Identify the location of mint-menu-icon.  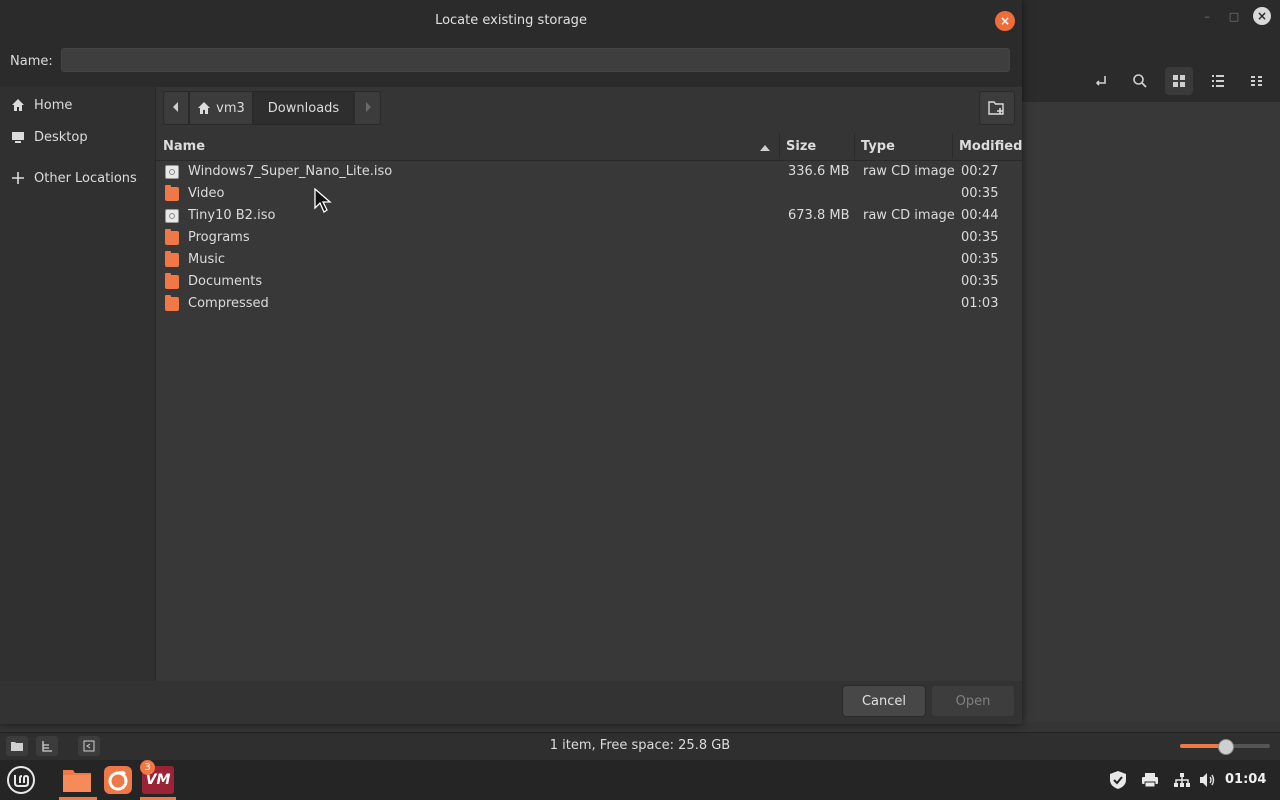
(21, 780).